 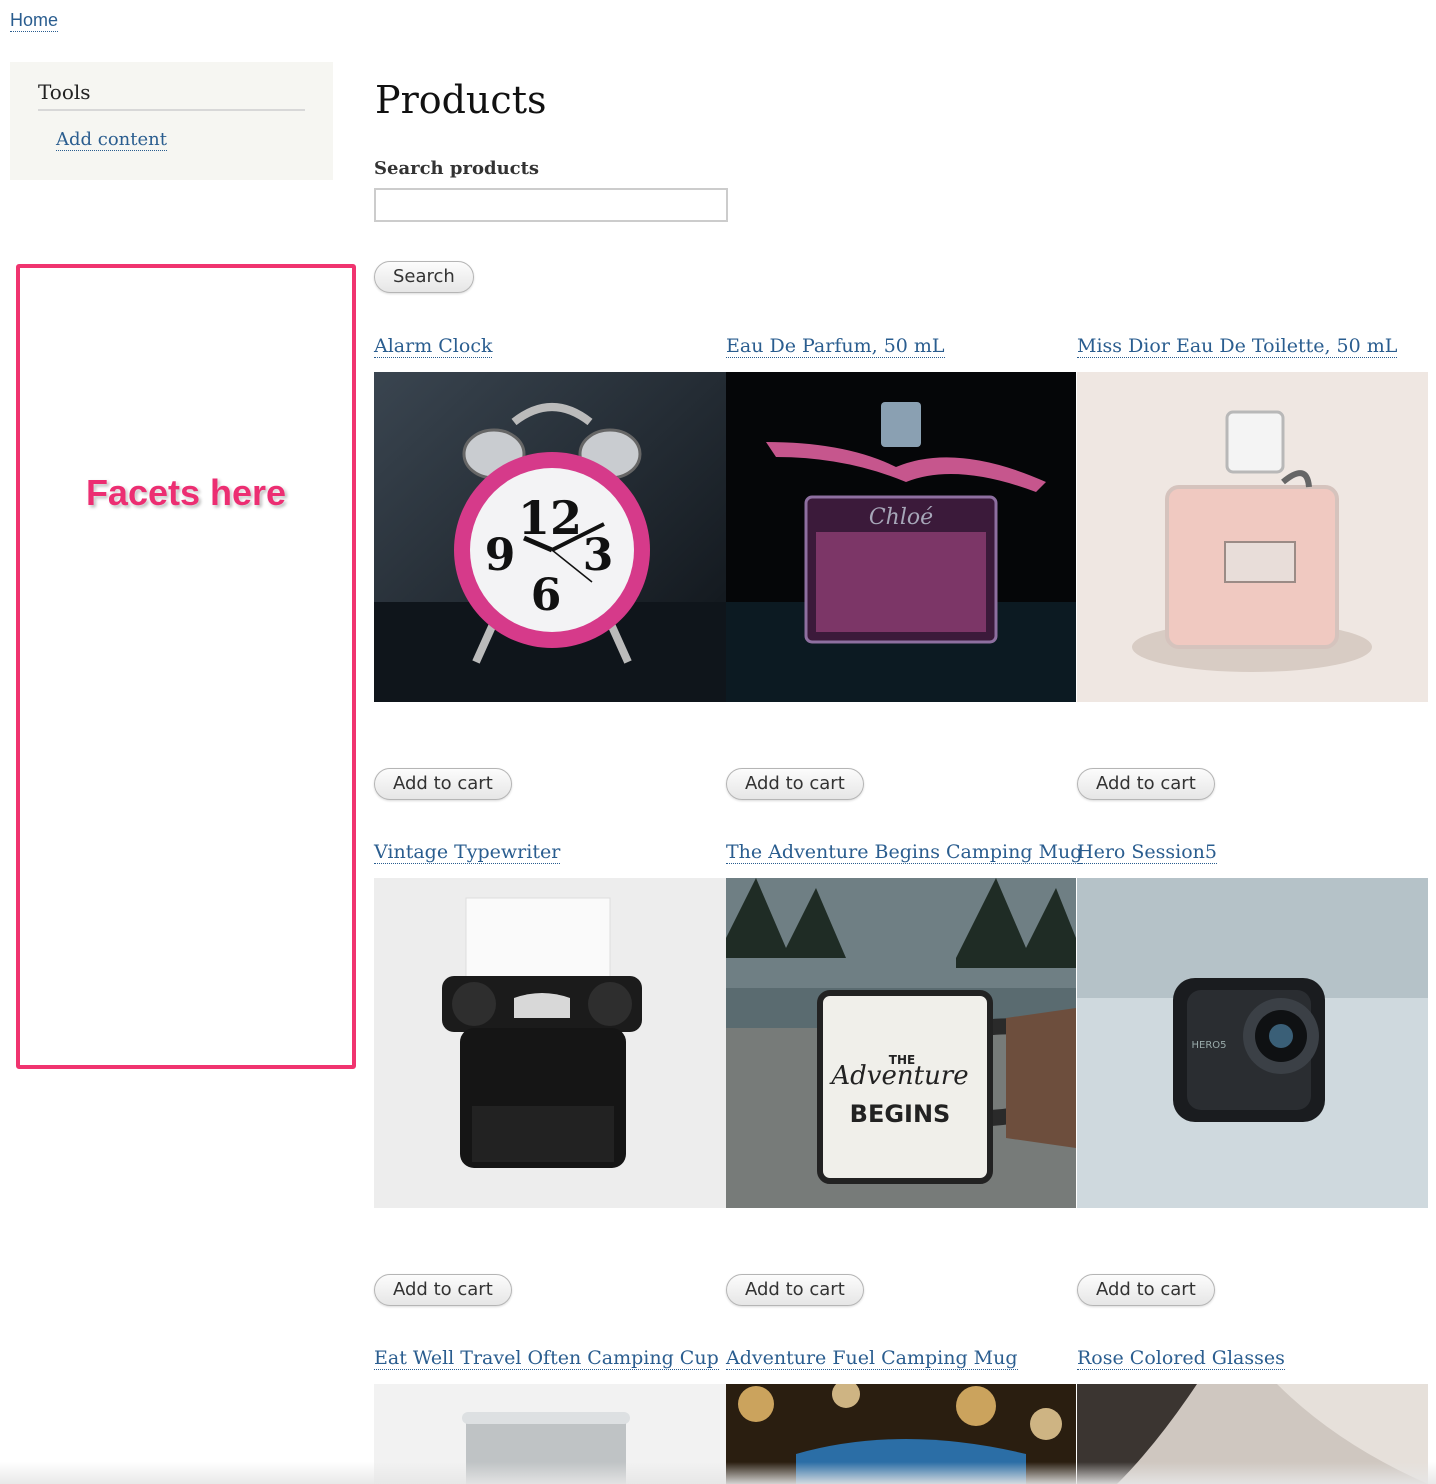 I want to click on product-image-eau-de-parfum: Chloé, so click(x=902, y=537).